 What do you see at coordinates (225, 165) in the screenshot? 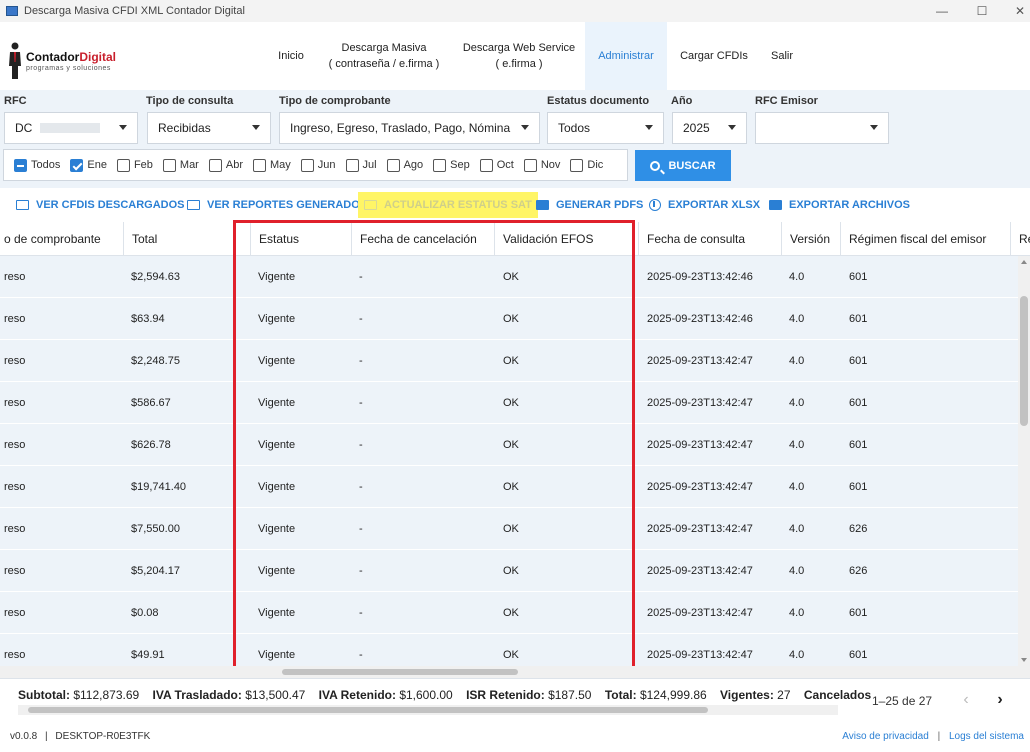
I see `month-checkbox-abr: Abr` at bounding box center [225, 165].